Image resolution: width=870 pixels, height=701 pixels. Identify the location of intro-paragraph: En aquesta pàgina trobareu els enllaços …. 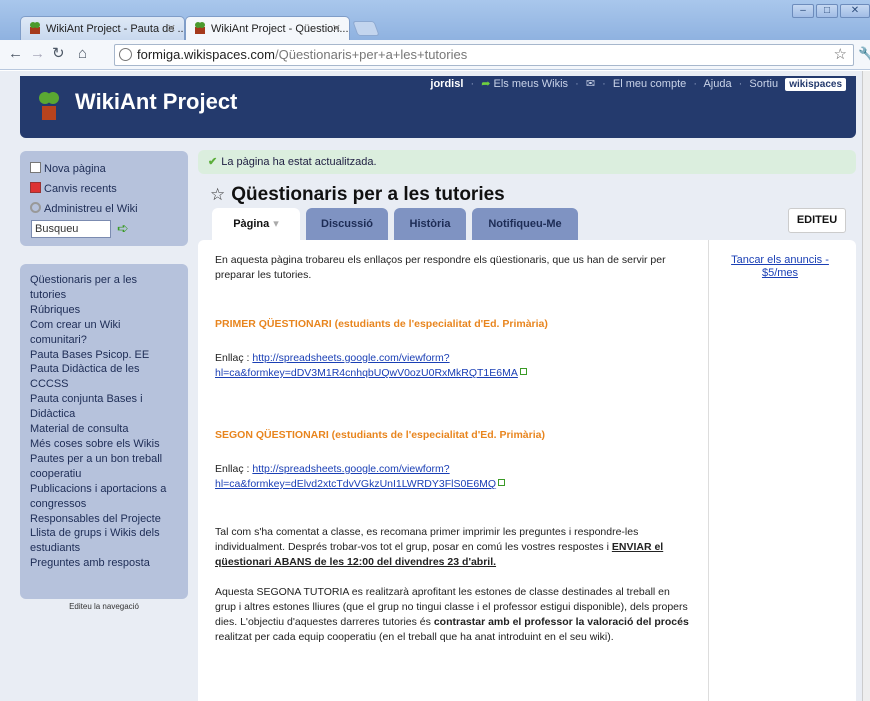
(440, 267).